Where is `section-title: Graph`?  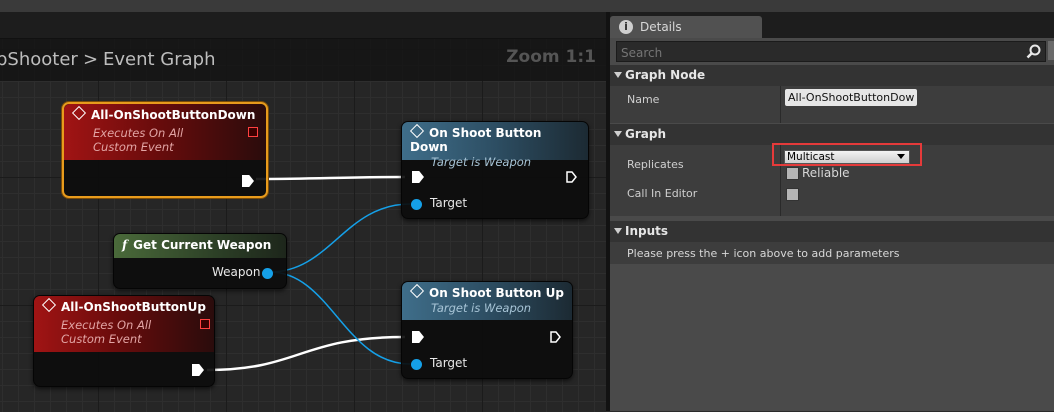
section-title: Graph is located at coordinates (645, 134).